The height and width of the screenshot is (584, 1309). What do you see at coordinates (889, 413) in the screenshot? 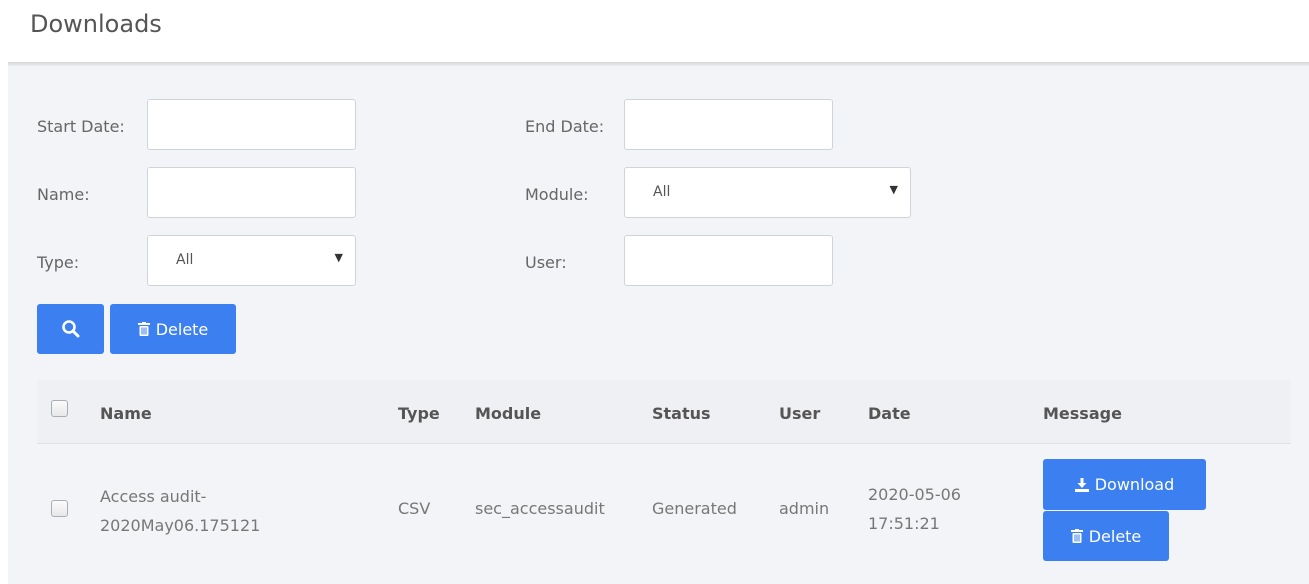
I see `column-header-date: Date` at bounding box center [889, 413].